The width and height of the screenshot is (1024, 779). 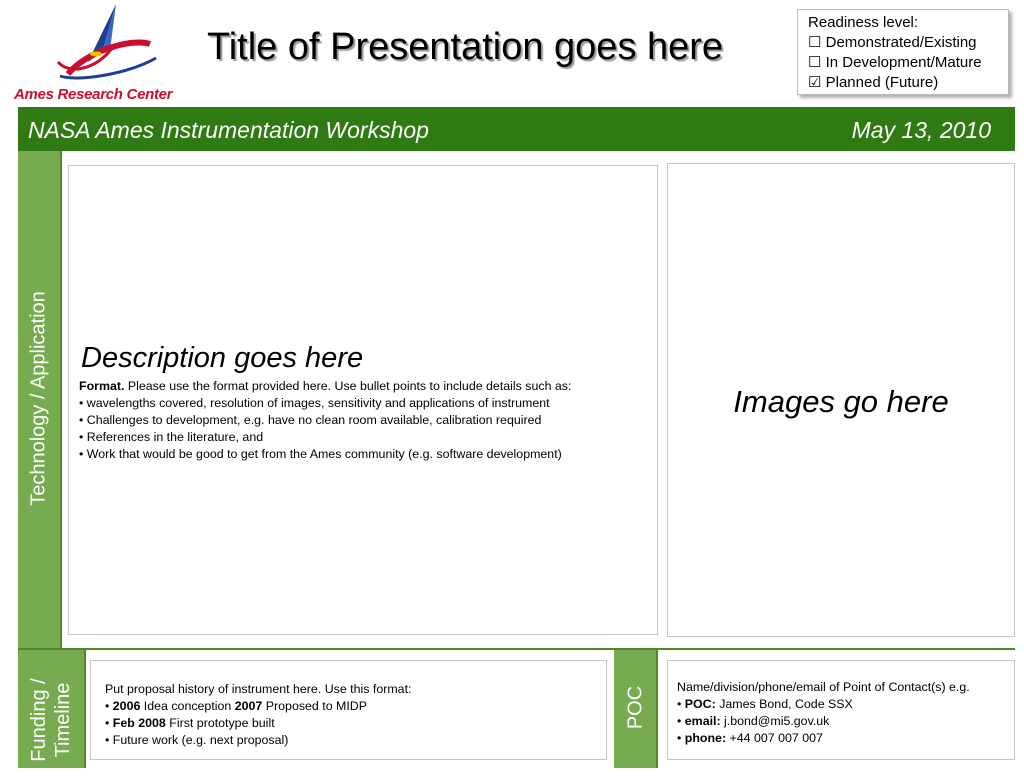 I want to click on readiness-option-planned: ☑ Planned (Future), so click(x=908, y=83).